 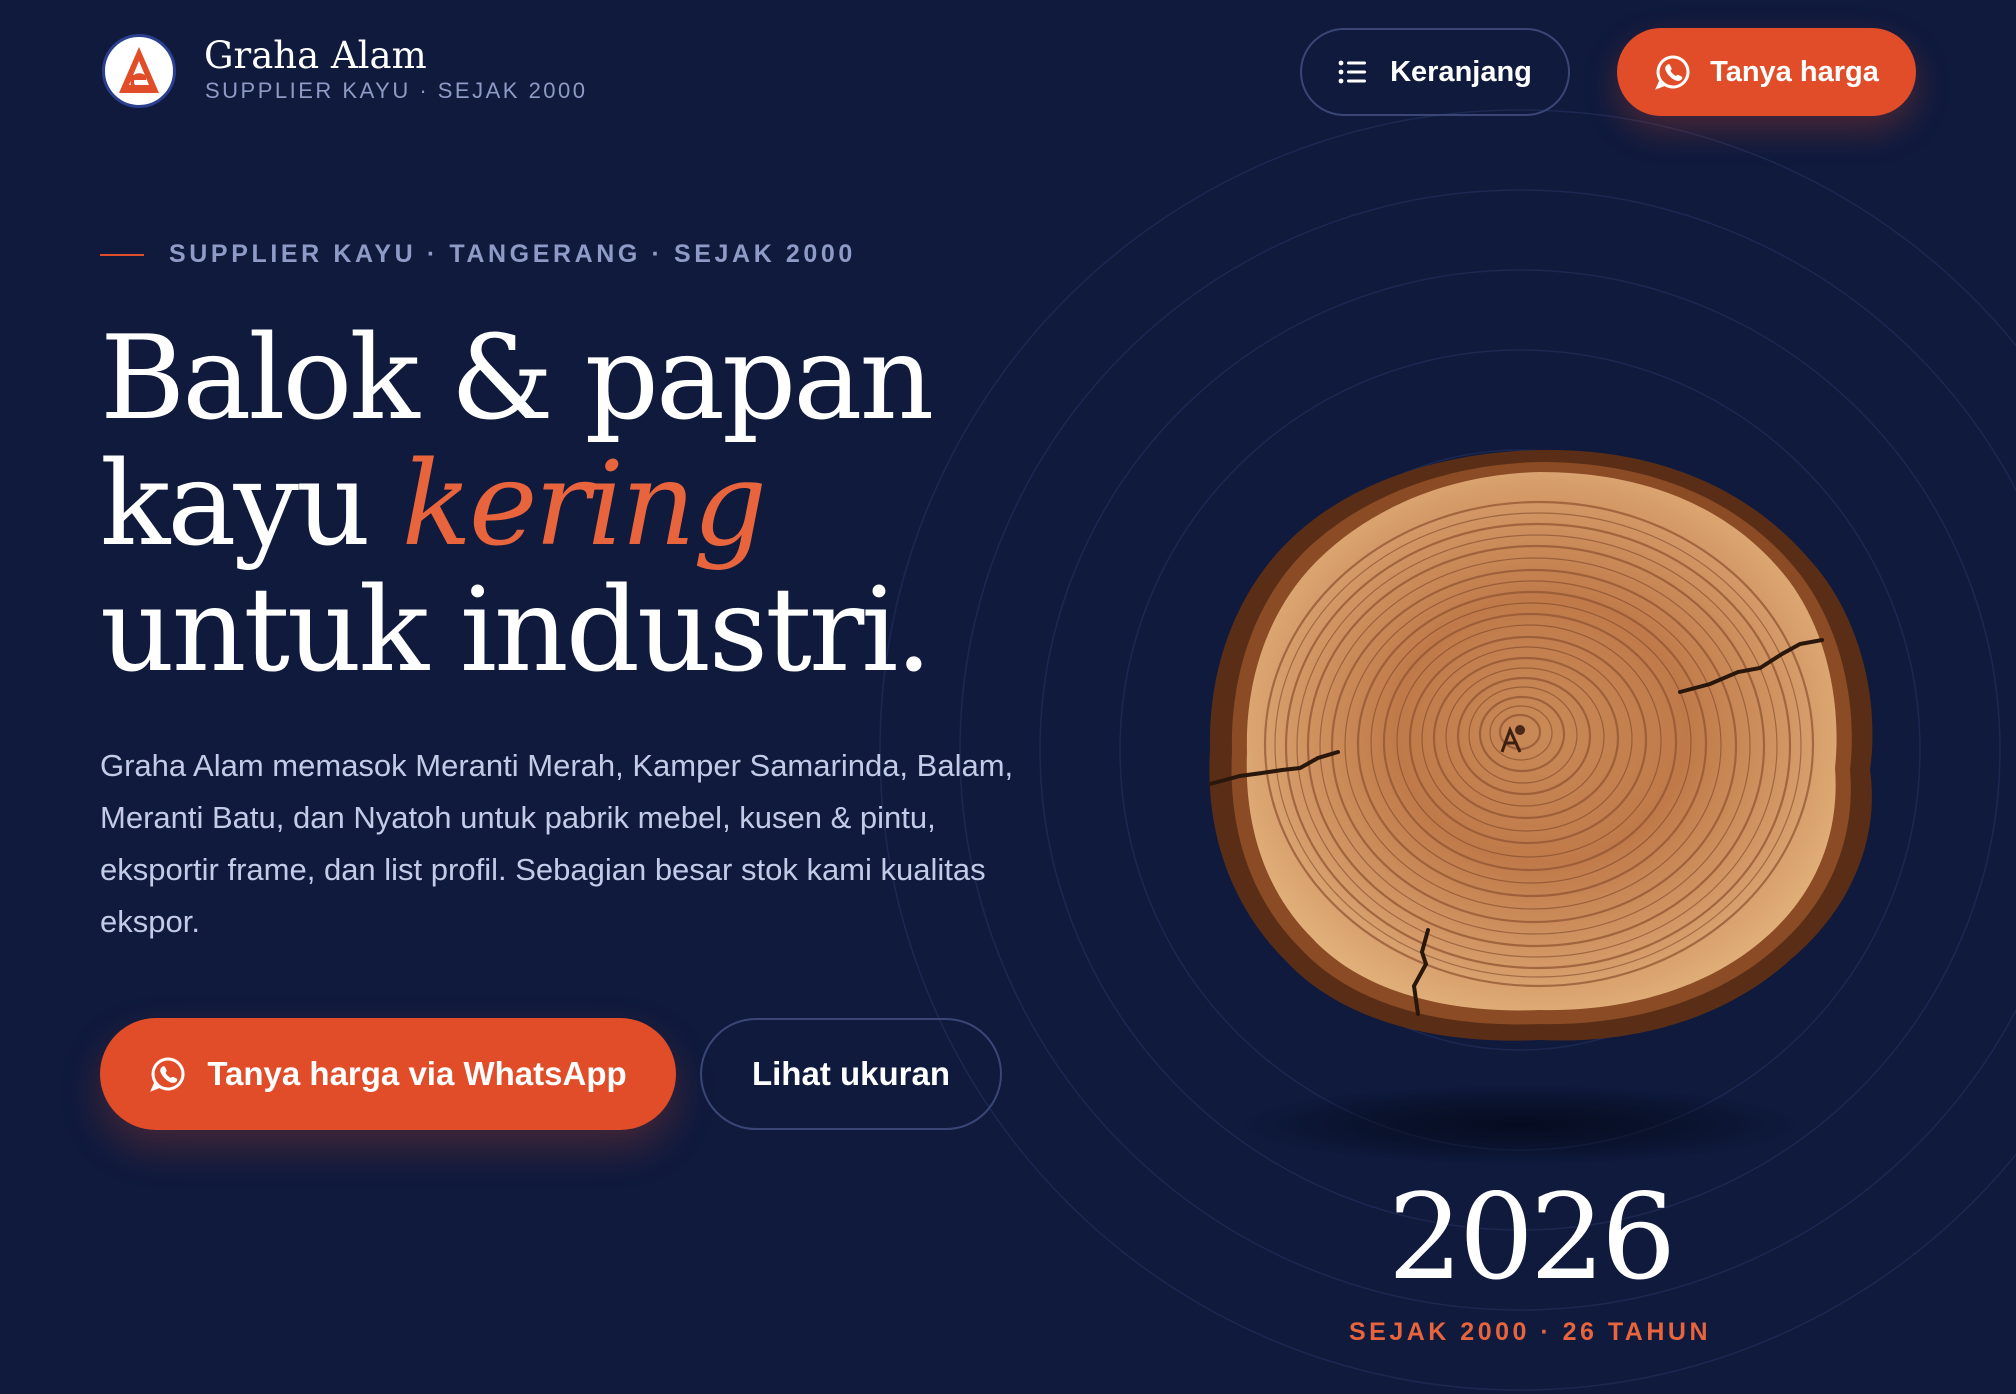 What do you see at coordinates (516, 630) in the screenshot?
I see `headline-line-3: untuk industri.` at bounding box center [516, 630].